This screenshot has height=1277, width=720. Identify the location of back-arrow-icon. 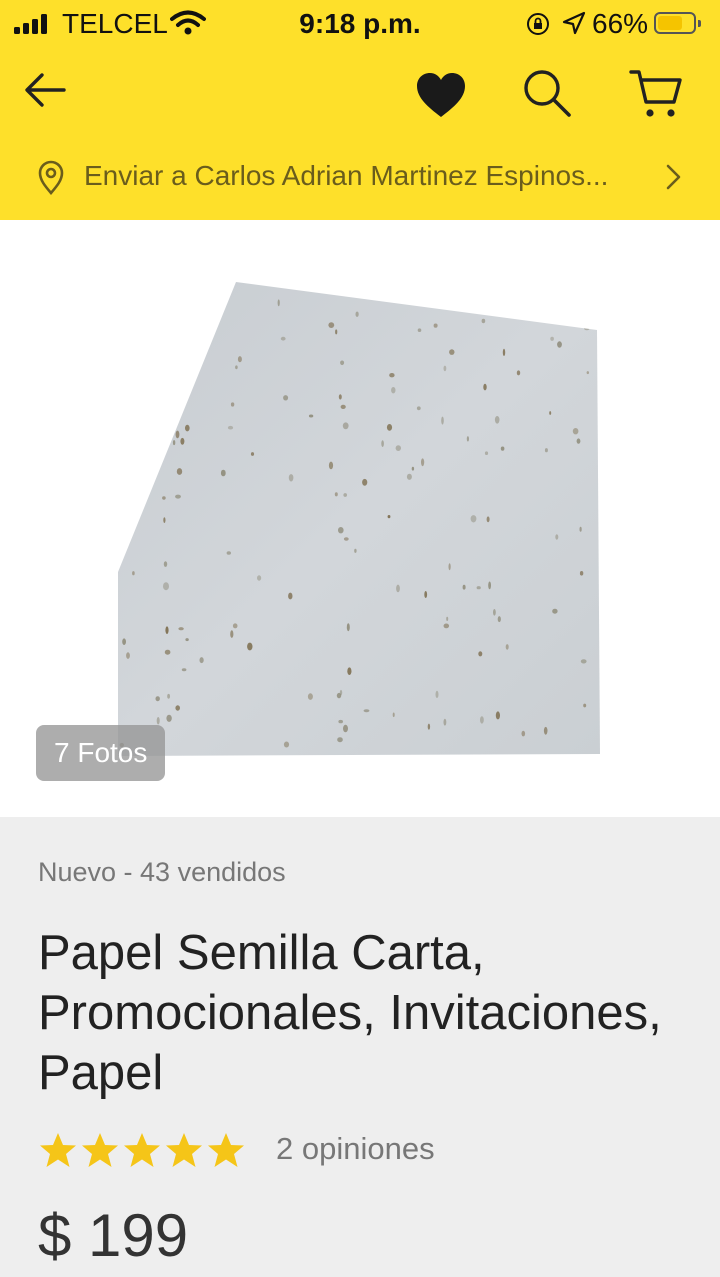
(45, 90).